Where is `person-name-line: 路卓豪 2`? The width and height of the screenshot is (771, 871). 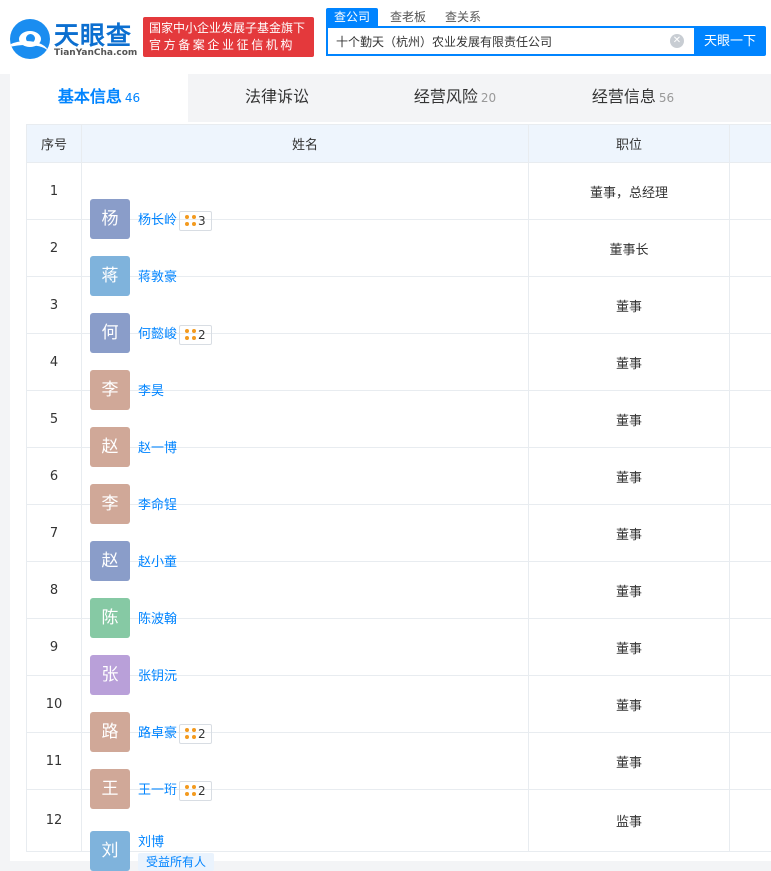
person-name-line: 路卓豪 2 is located at coordinates (175, 733).